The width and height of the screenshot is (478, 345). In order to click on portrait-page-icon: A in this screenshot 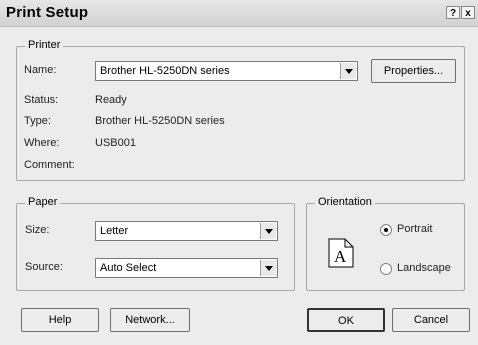, I will do `click(341, 253)`.